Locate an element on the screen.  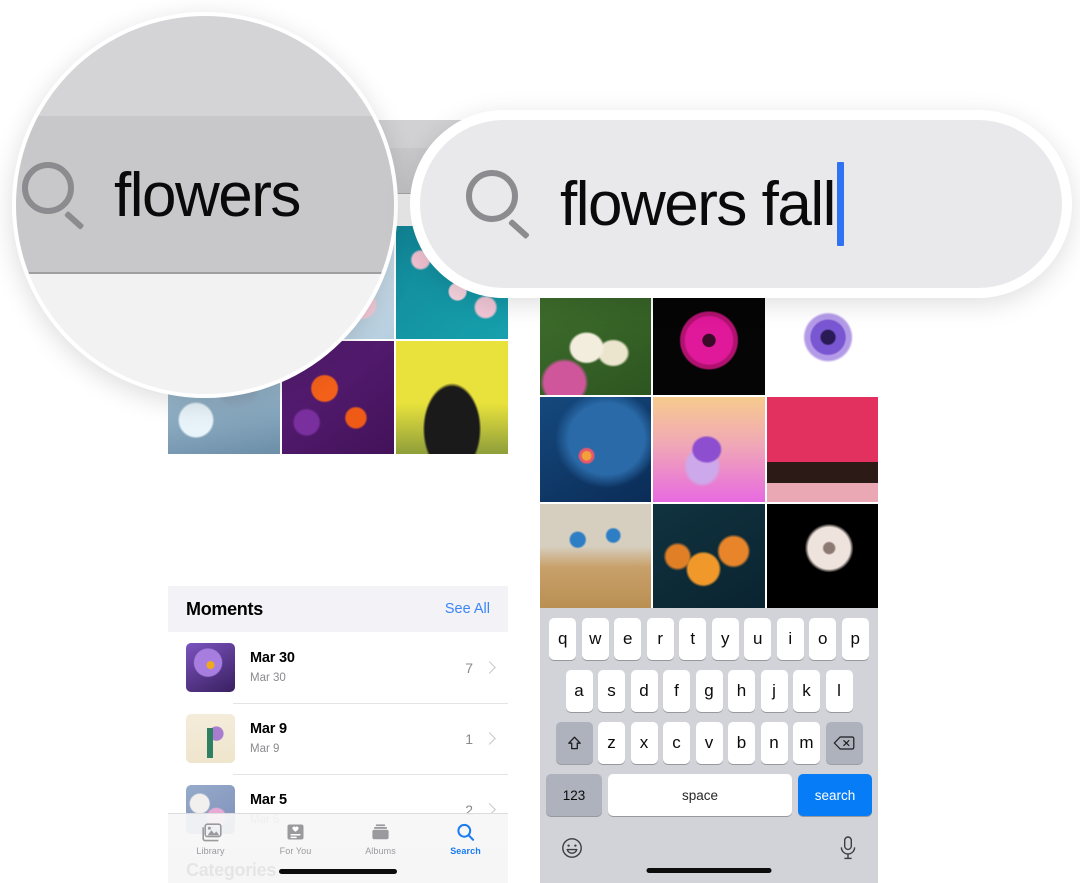
magnified-search-text-before: flowers is located at coordinates (207, 195).